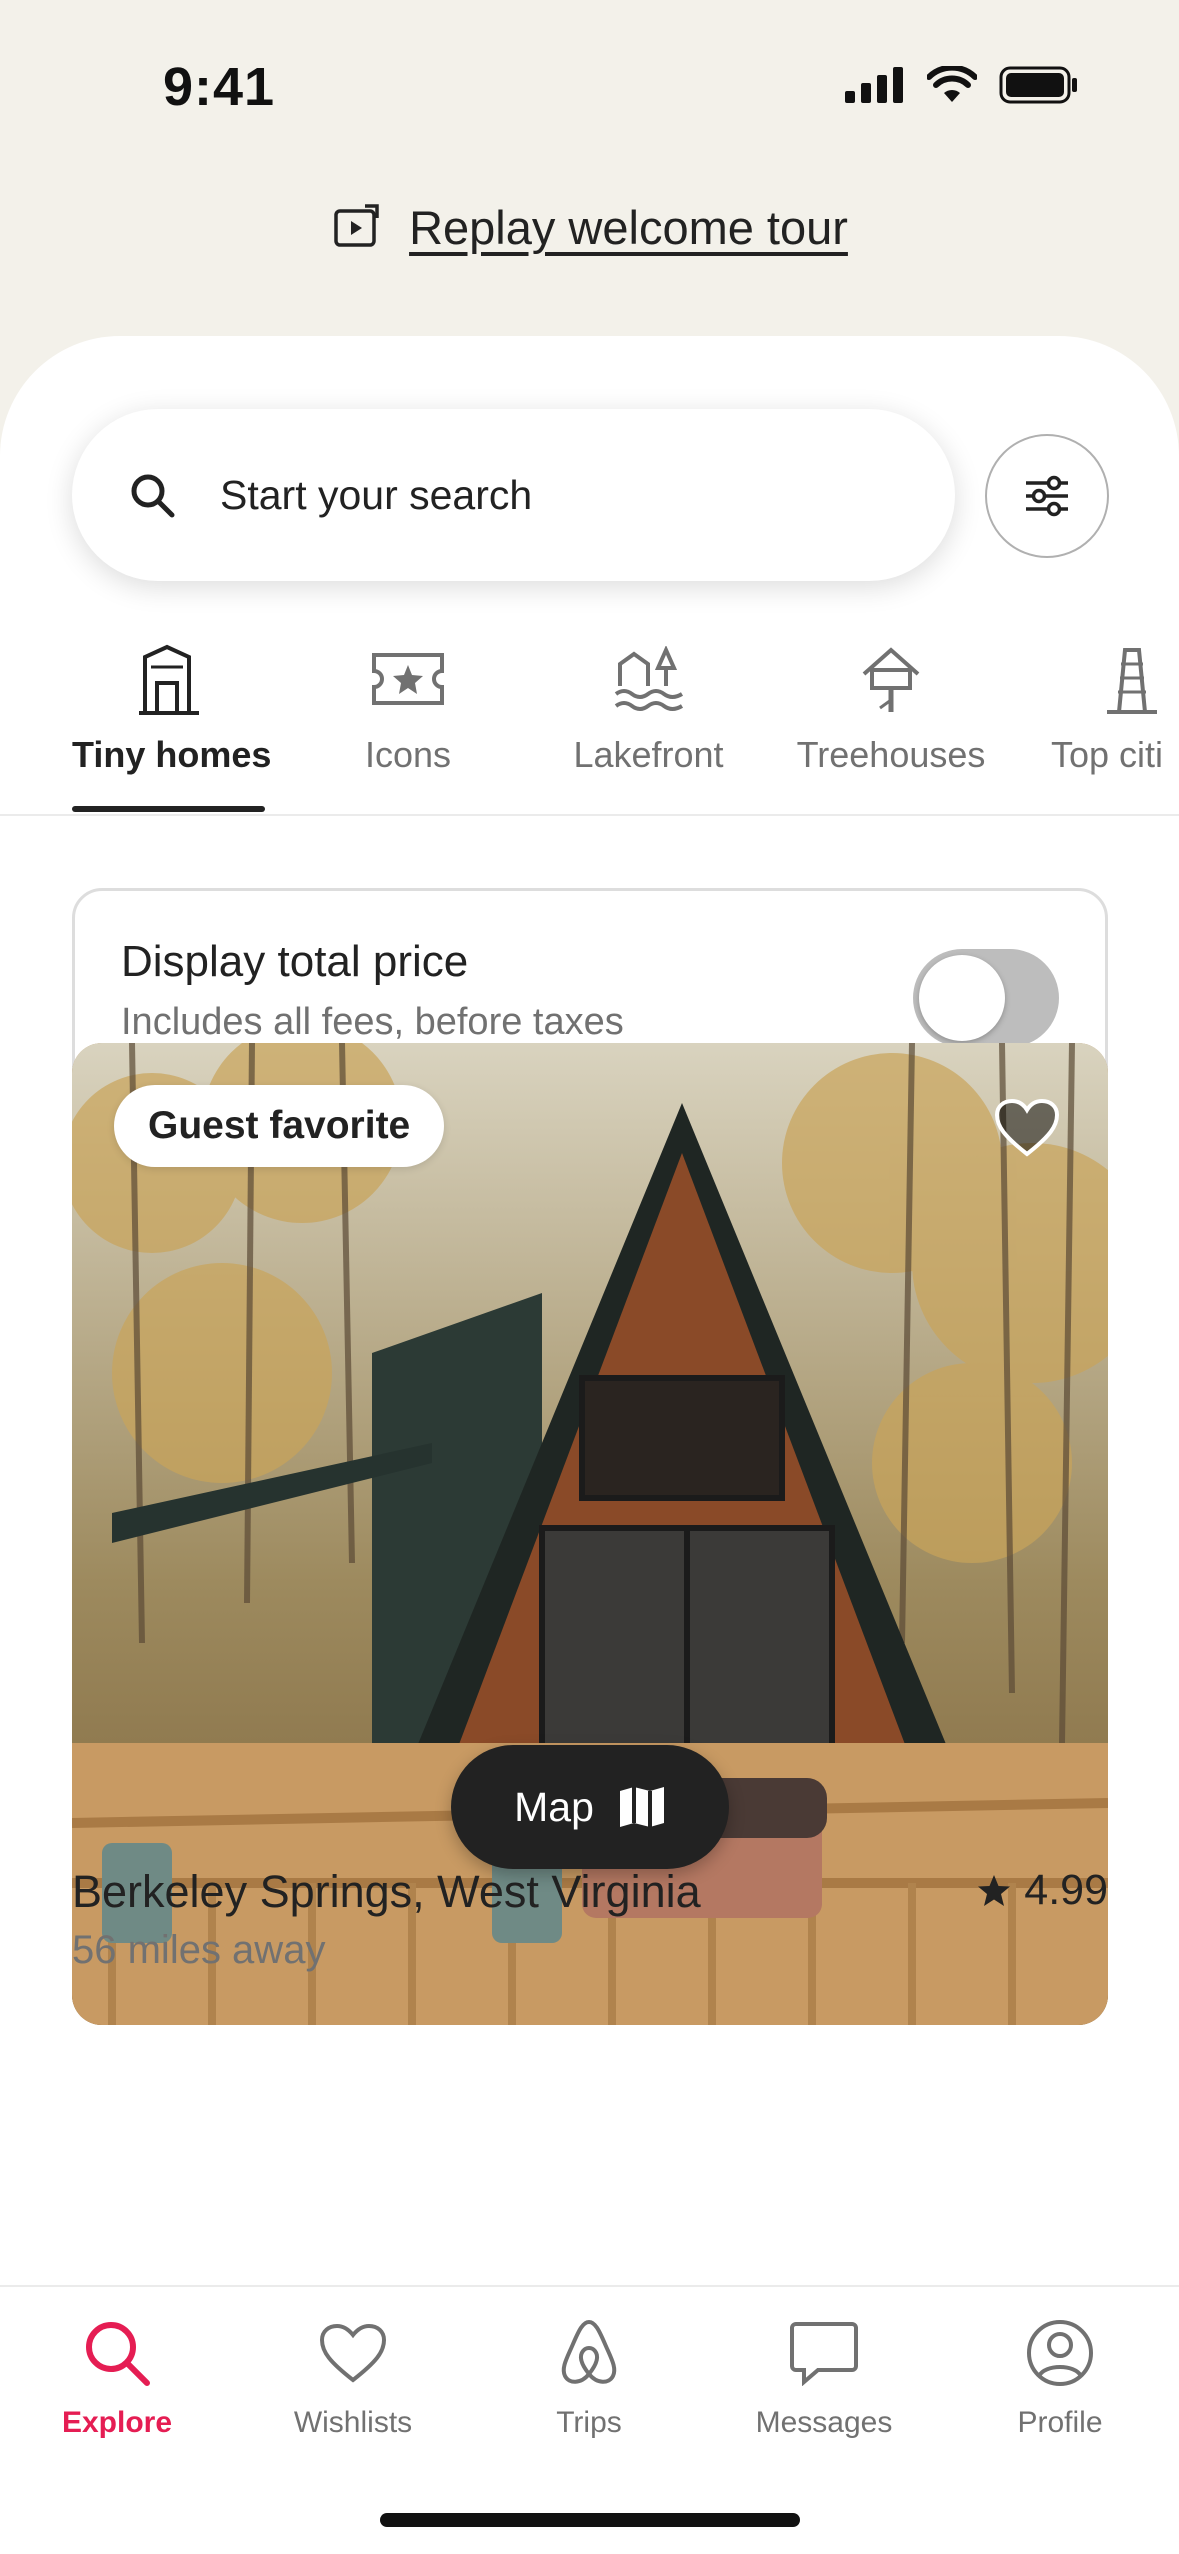  Describe the element at coordinates (408, 754) in the screenshot. I see `category-label: Icons` at that location.